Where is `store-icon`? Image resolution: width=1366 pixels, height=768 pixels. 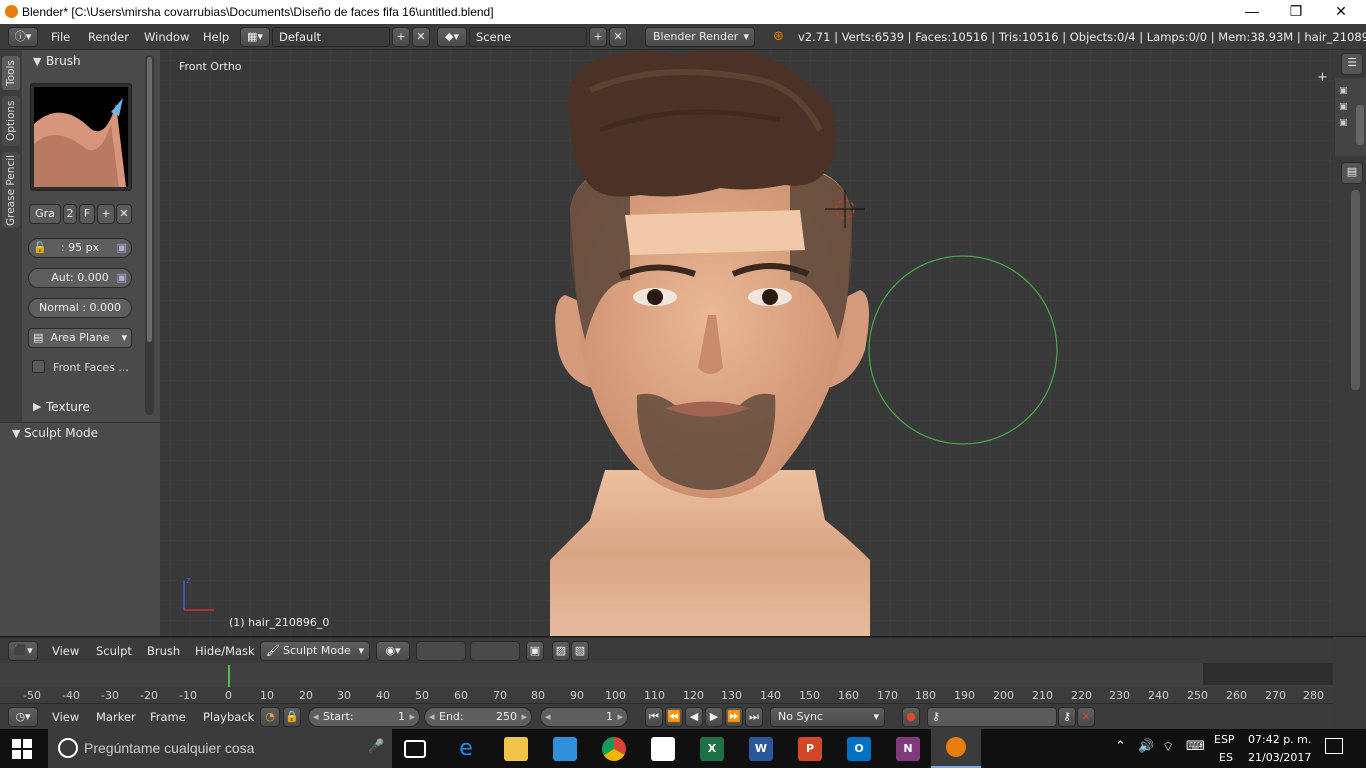 store-icon is located at coordinates (663, 749).